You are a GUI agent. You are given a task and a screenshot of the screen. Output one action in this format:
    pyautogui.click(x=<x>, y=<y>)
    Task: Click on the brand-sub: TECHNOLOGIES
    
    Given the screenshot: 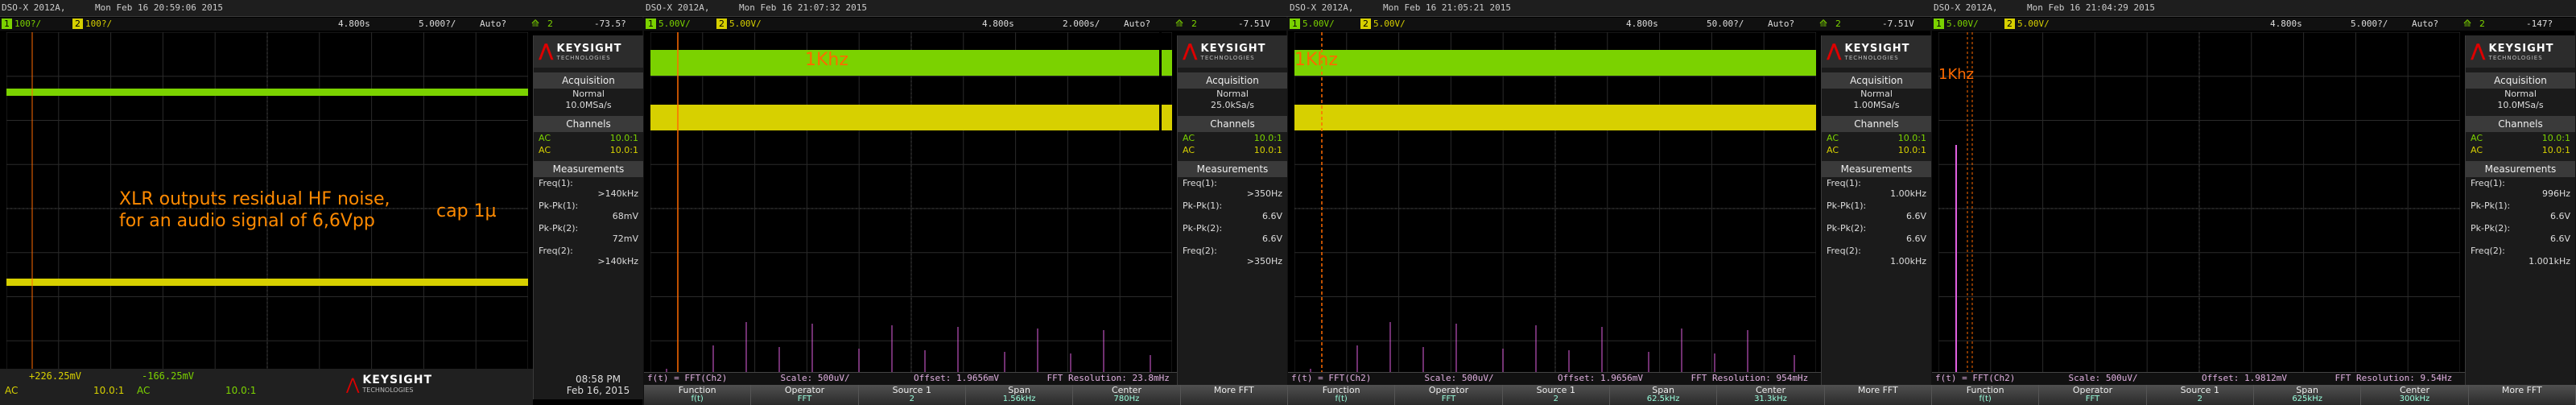 What is the action you would take?
    pyautogui.click(x=2515, y=57)
    